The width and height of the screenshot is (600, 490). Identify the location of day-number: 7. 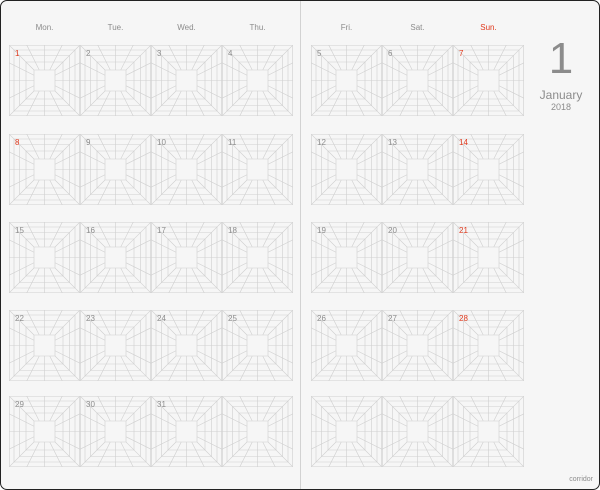
(461, 53).